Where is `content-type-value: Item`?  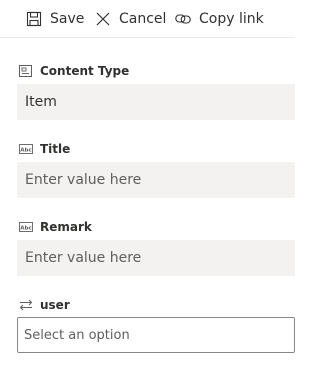
content-type-value: Item is located at coordinates (156, 102).